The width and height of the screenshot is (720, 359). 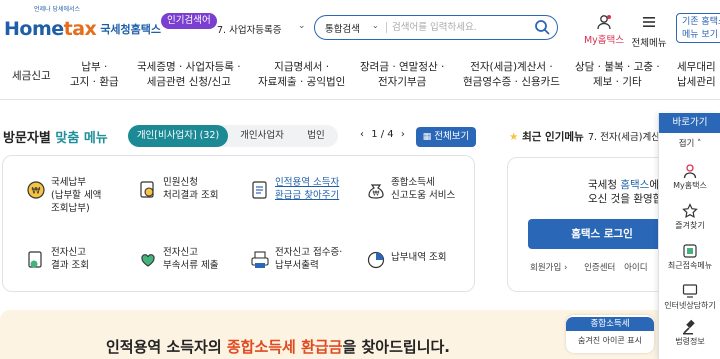 I want to click on integrated-search-bar: 통합검색 ⌄, so click(x=436, y=27).